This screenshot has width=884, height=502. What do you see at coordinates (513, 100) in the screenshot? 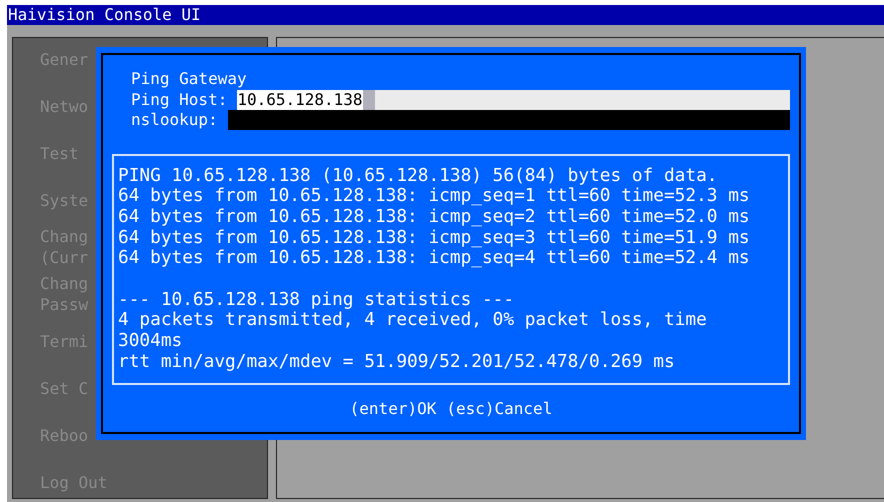
I see `input-field: 10.65.128.138` at bounding box center [513, 100].